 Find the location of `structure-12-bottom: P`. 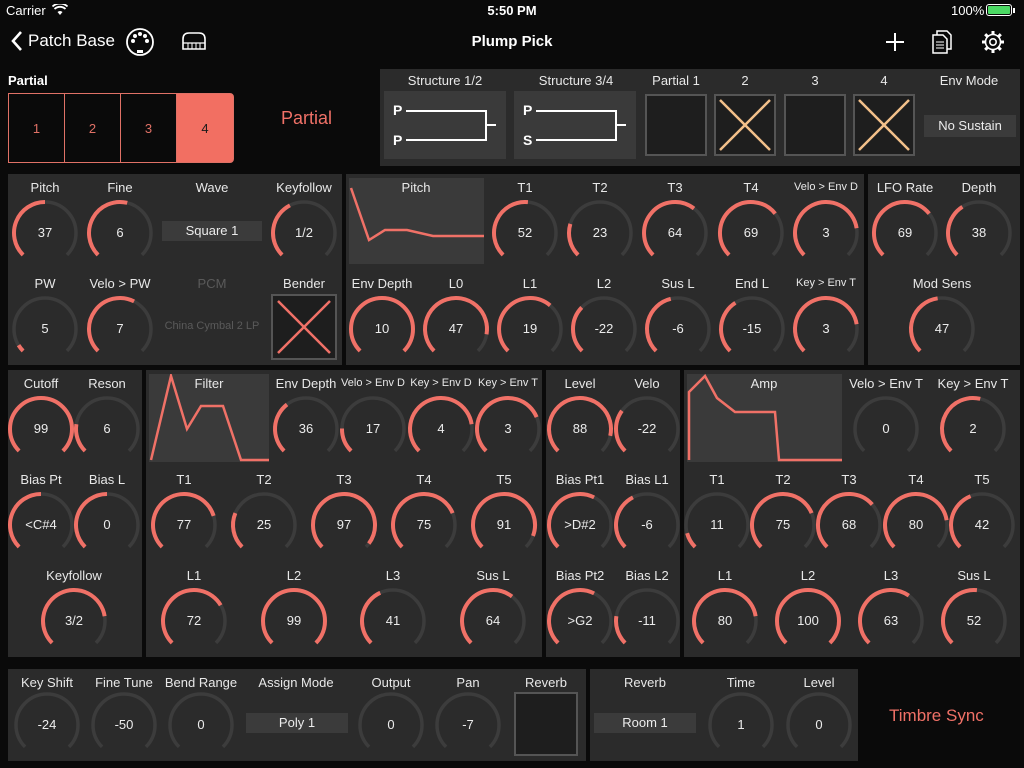

structure-12-bottom: P is located at coordinates (398, 140).